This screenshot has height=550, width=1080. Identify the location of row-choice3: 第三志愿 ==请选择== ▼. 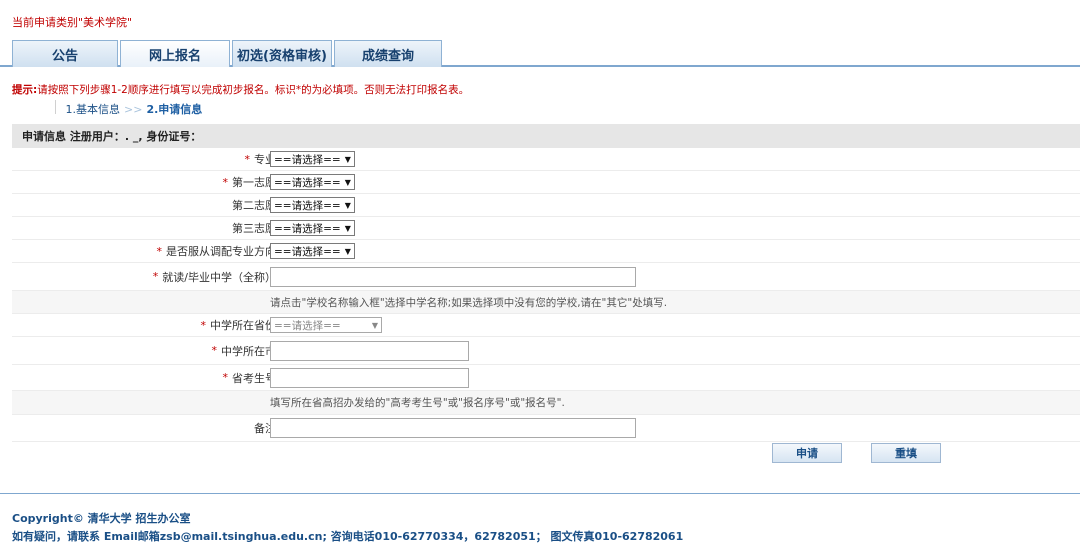
(546, 228).